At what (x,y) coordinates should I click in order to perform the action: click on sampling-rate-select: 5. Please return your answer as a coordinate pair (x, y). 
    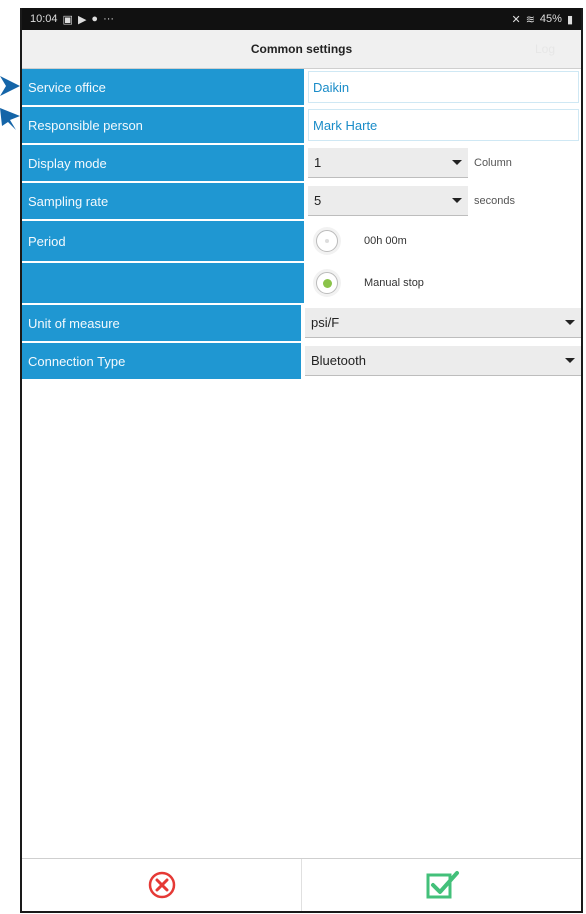
    Looking at the image, I should click on (388, 201).